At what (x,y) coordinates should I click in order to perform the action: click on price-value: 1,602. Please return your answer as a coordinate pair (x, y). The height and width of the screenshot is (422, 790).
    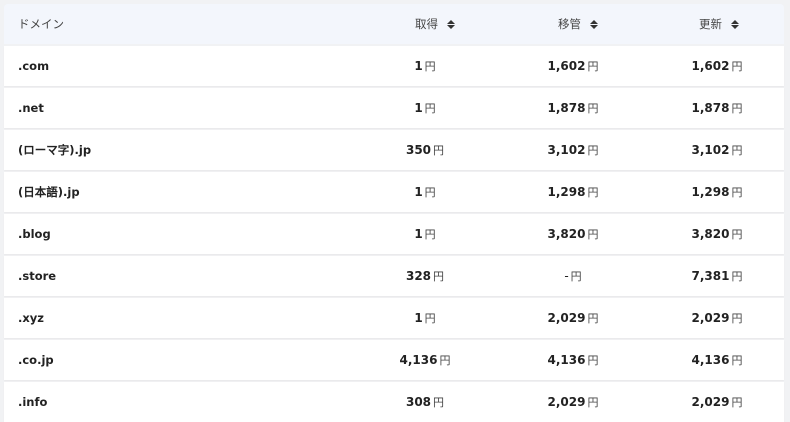
    Looking at the image, I should click on (566, 66).